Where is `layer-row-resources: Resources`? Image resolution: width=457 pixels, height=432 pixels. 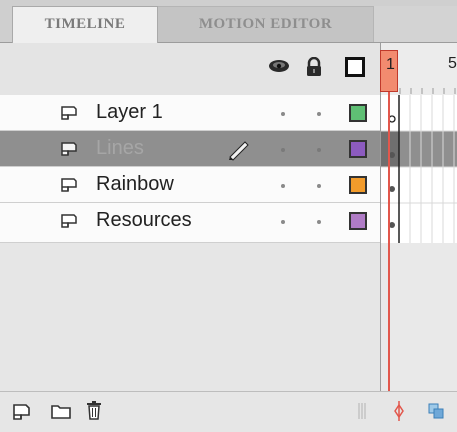 layer-row-resources: Resources is located at coordinates (190, 223).